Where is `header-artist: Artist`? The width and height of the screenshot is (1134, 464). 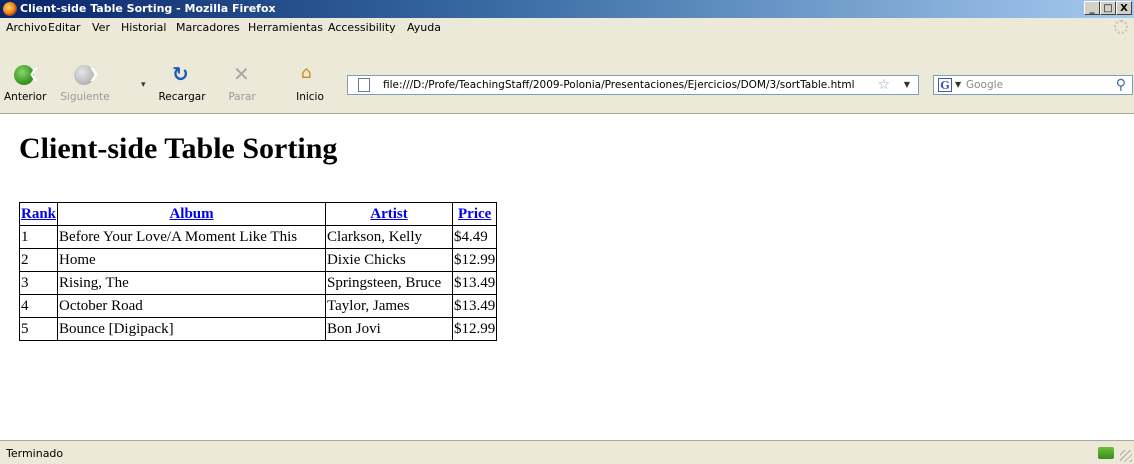
header-artist: Artist is located at coordinates (389, 214).